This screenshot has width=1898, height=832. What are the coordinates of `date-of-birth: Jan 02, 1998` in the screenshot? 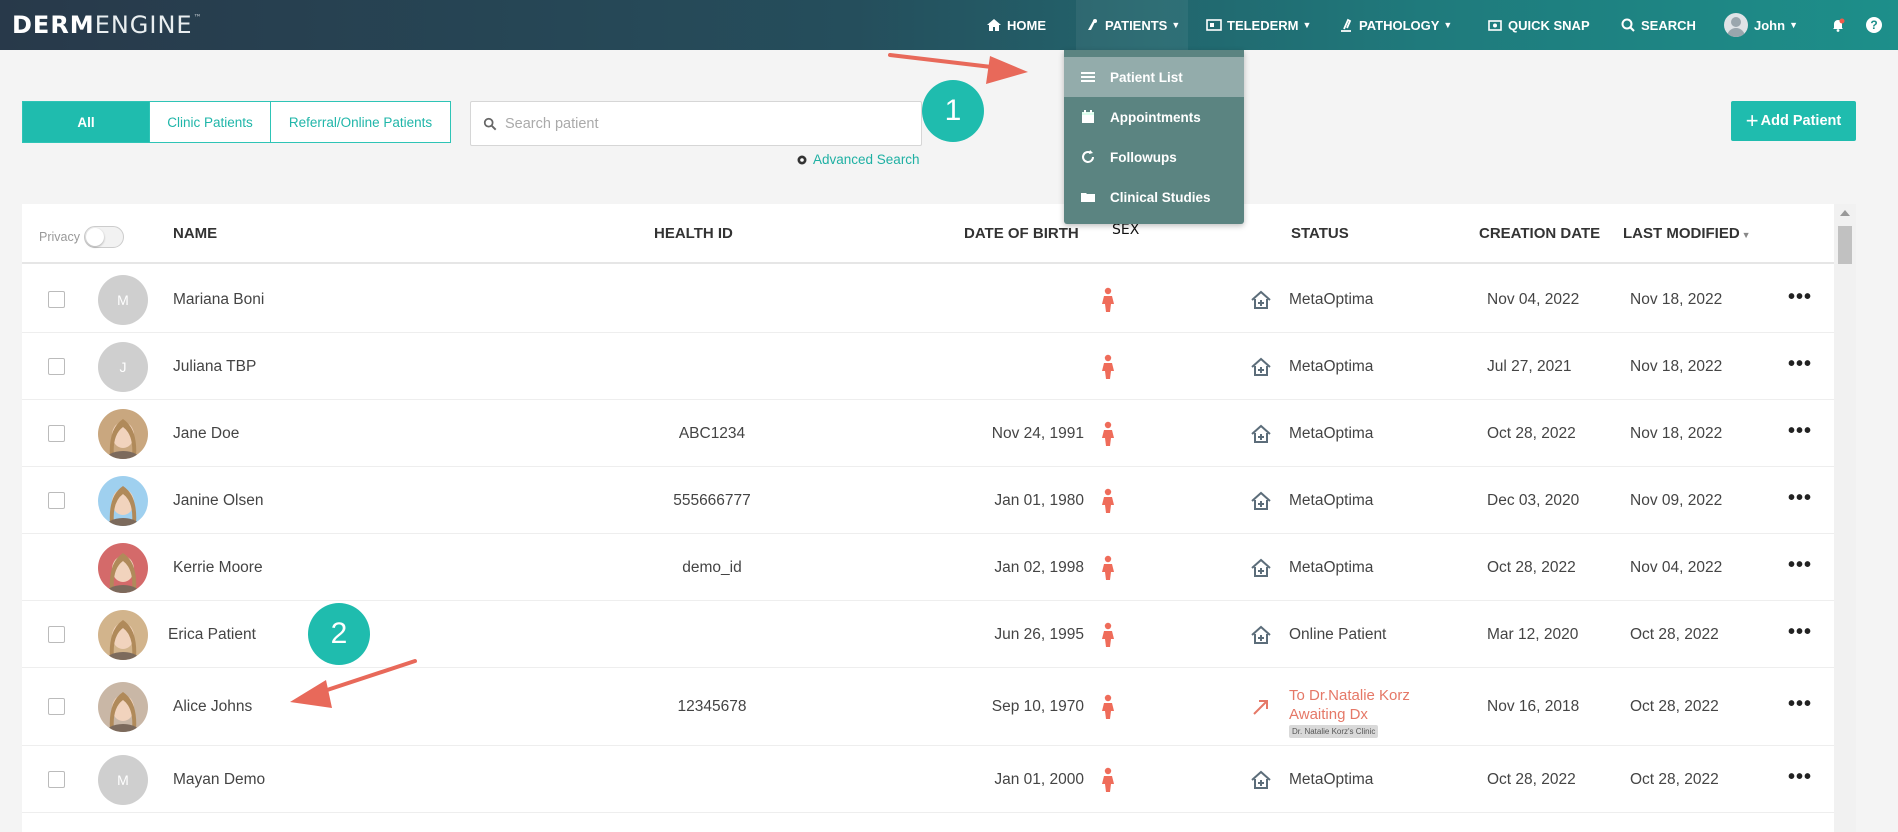 It's located at (1039, 567).